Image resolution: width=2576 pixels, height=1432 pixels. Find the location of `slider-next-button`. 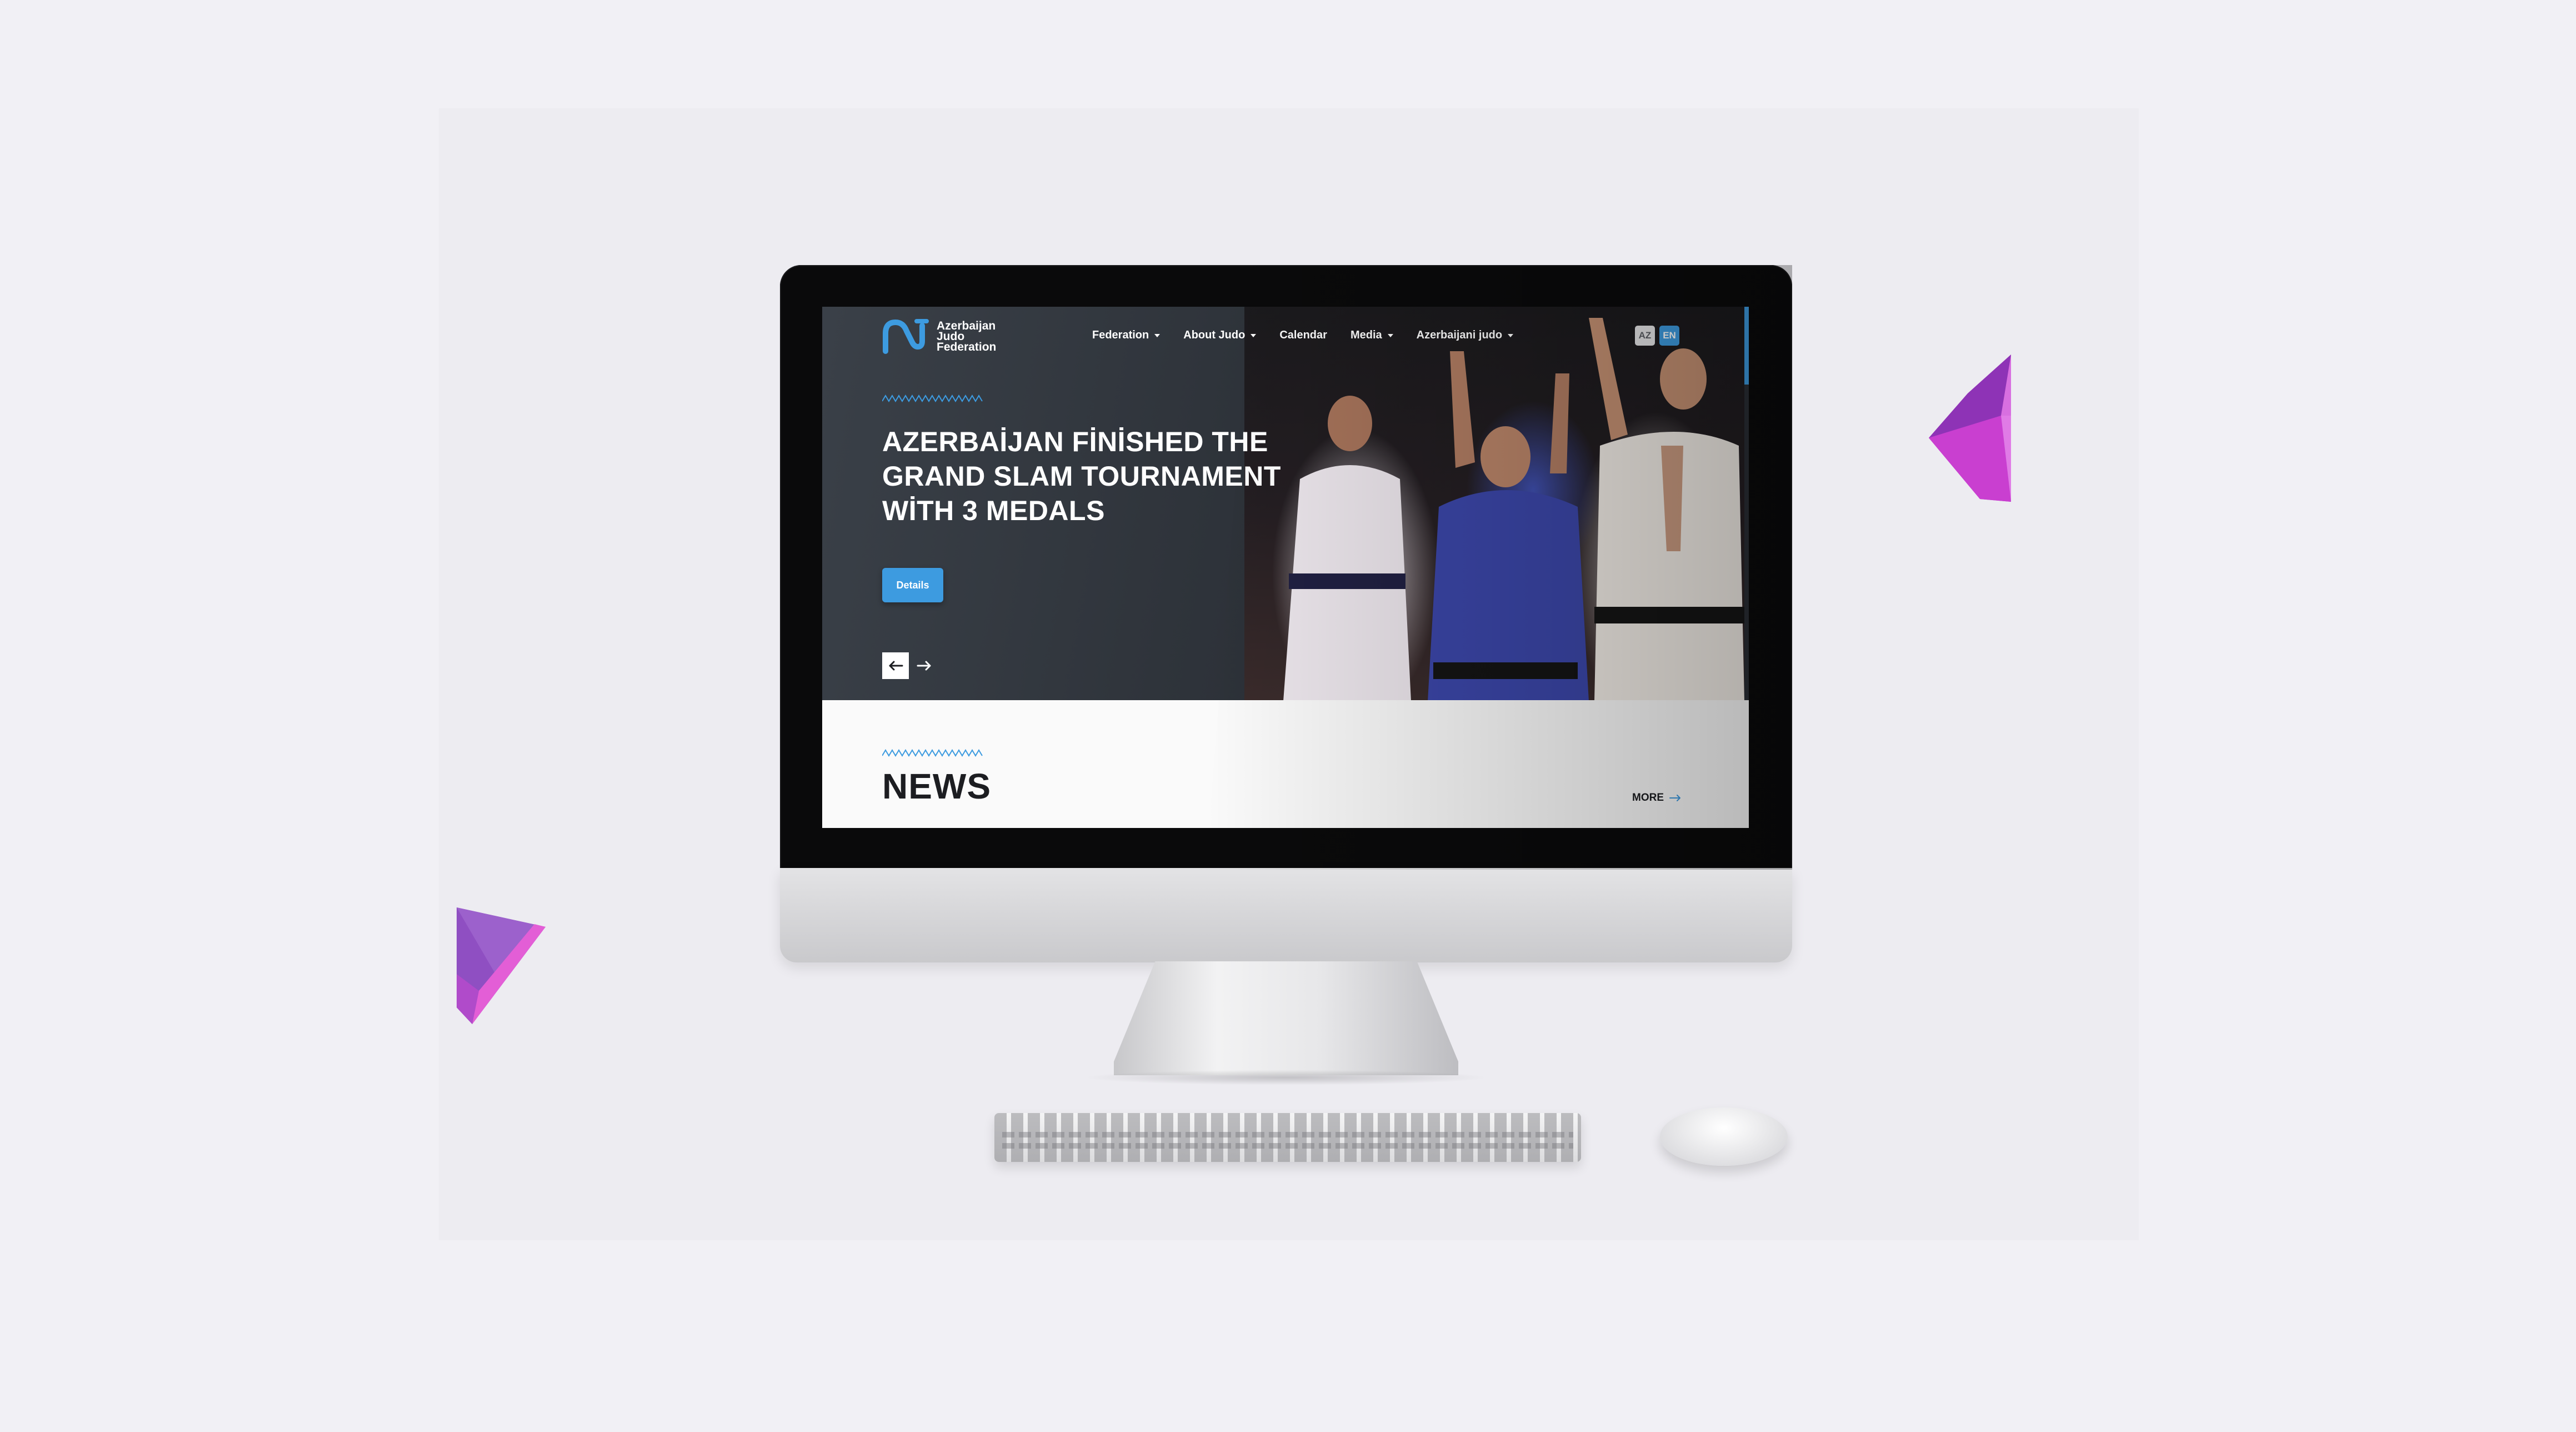

slider-next-button is located at coordinates (924, 665).